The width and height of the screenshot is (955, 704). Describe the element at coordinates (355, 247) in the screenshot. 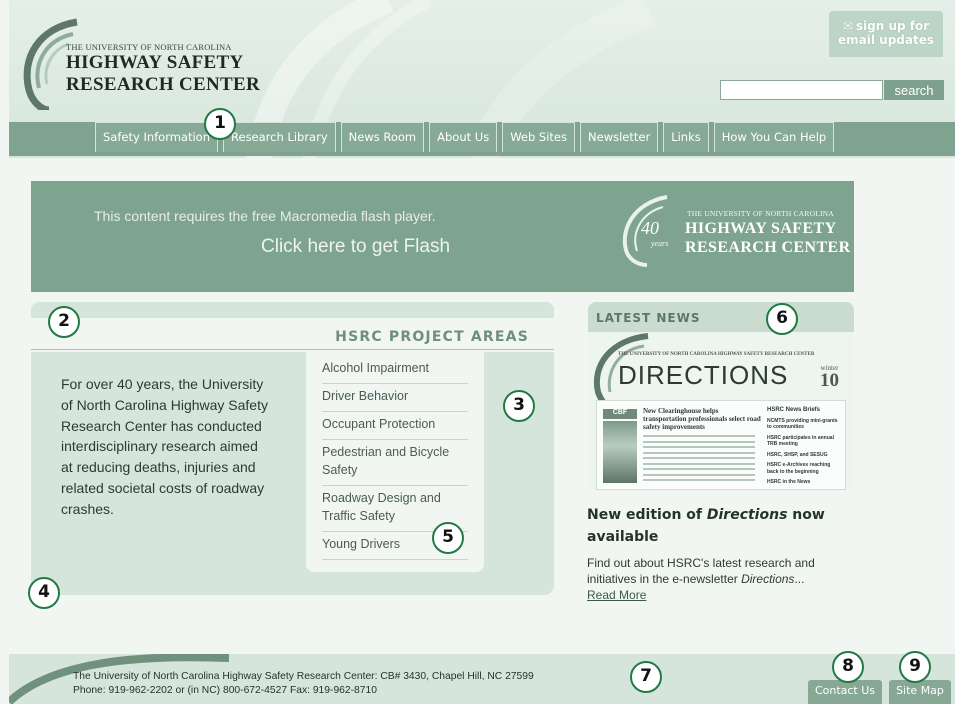

I see `get-flash-link: Click here to get Flash` at that location.